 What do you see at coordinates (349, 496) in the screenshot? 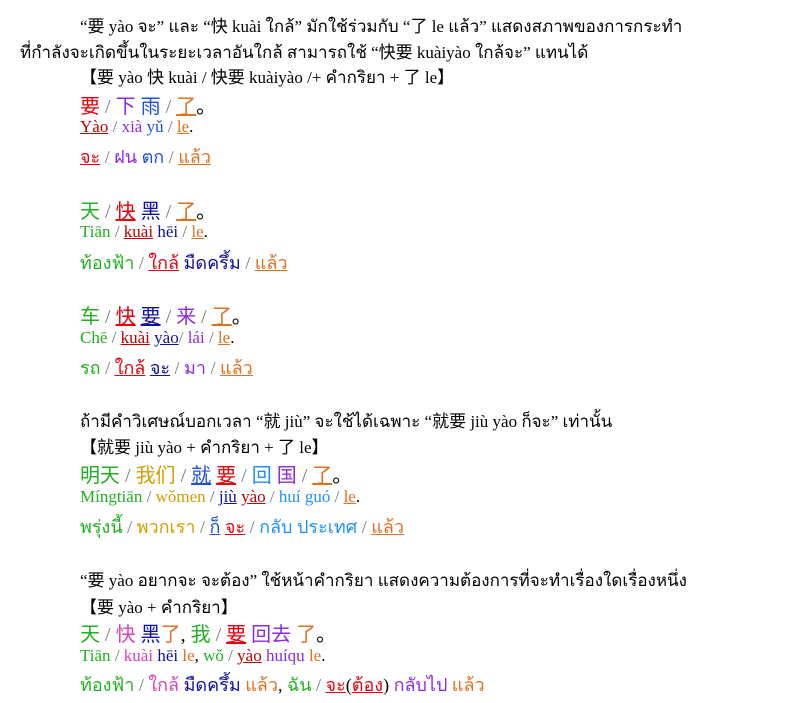
I see `ex4-py-5: le` at bounding box center [349, 496].